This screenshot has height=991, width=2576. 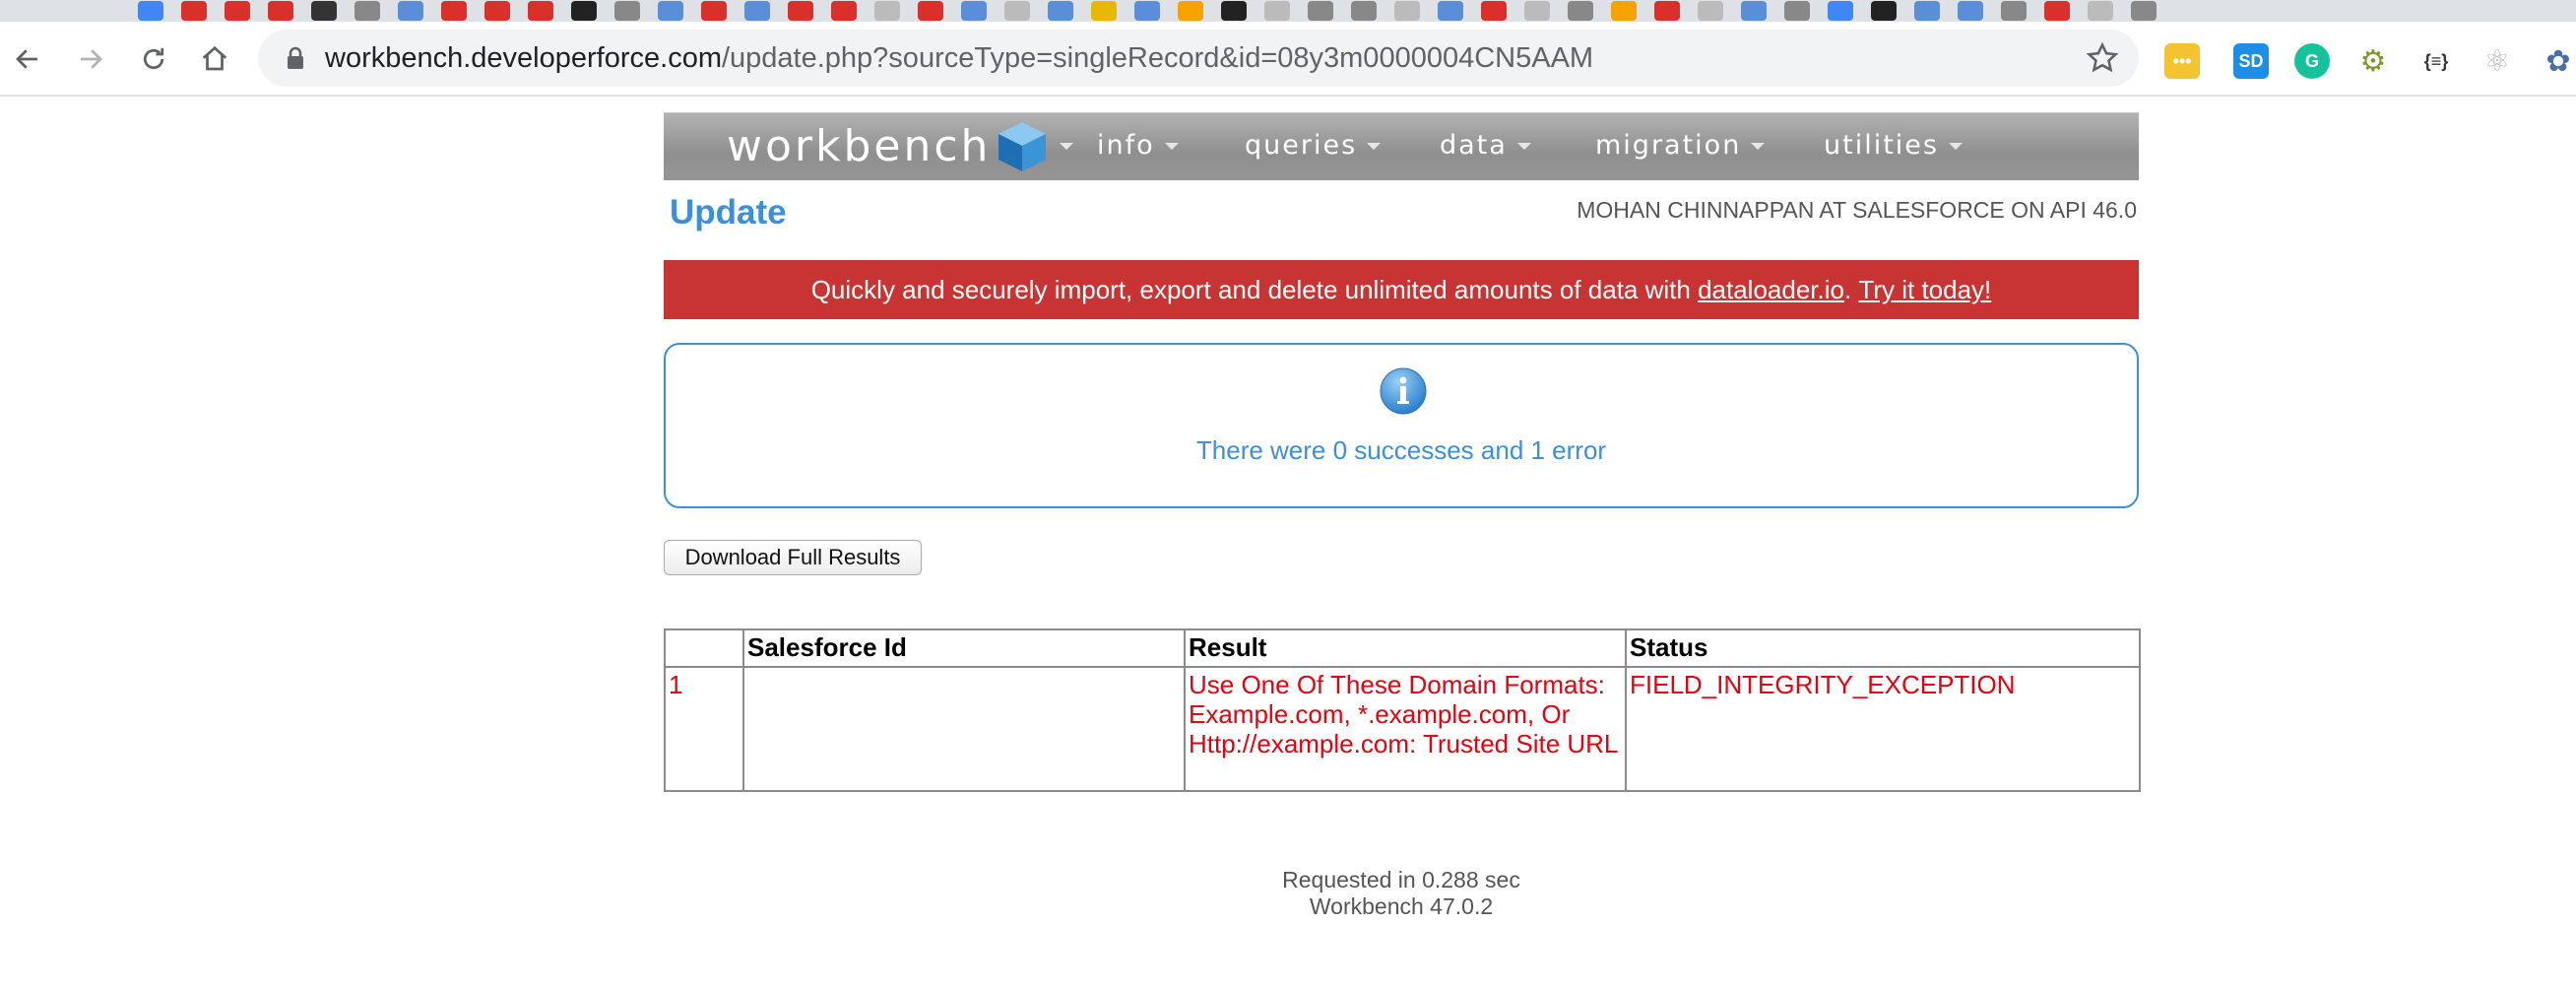 What do you see at coordinates (1405, 648) in the screenshot?
I see `column-header-result: Result` at bounding box center [1405, 648].